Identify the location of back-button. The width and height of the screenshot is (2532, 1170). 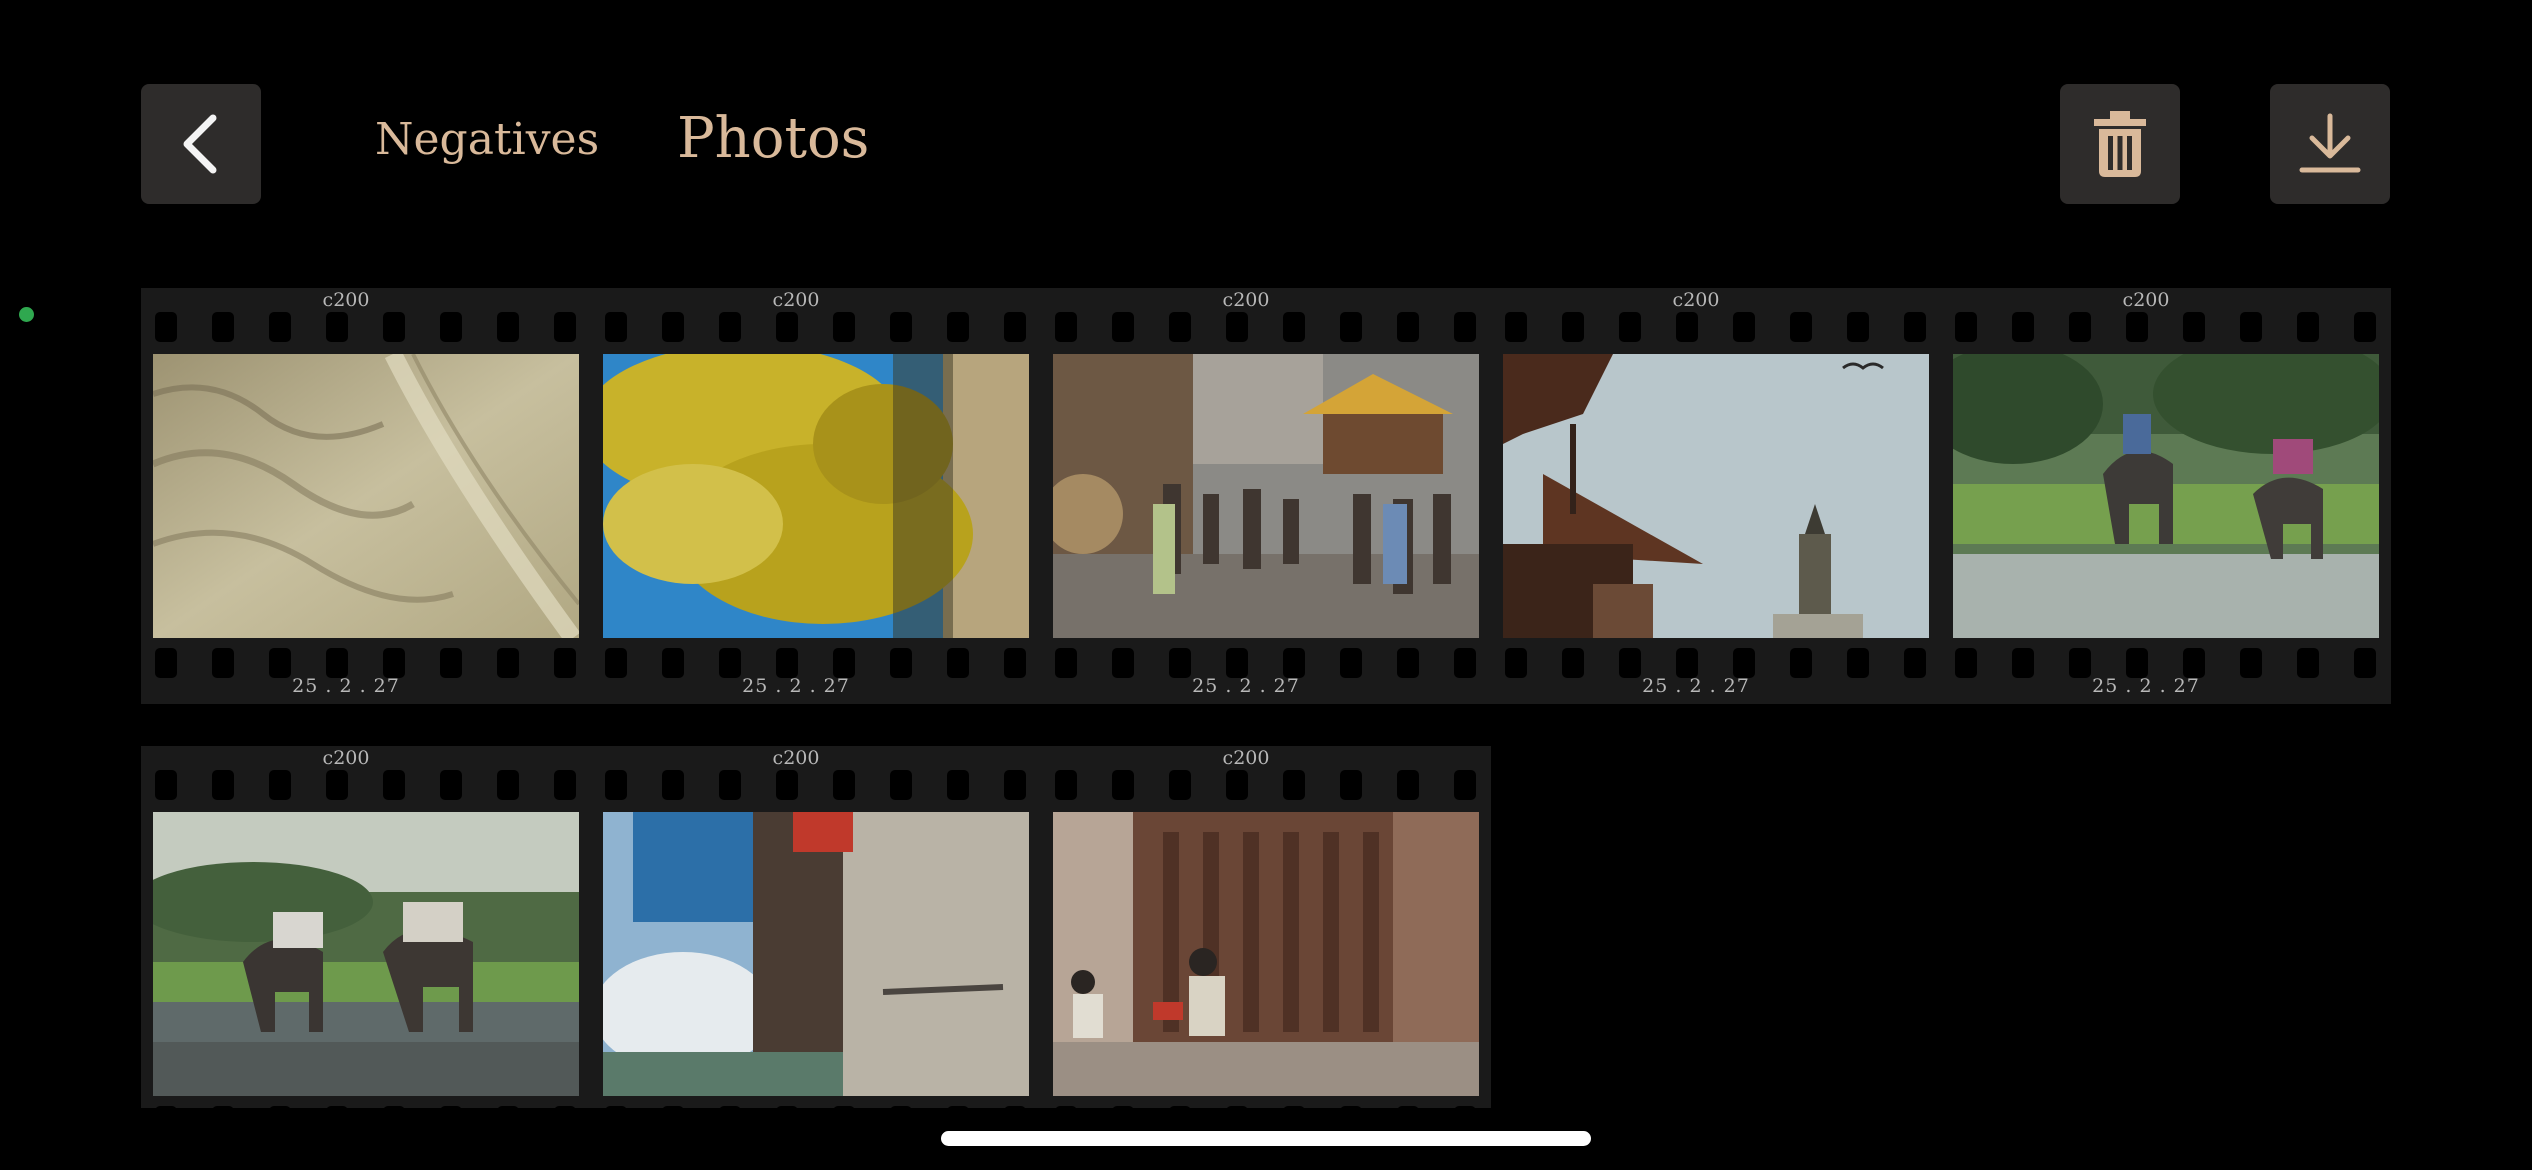
(201, 144).